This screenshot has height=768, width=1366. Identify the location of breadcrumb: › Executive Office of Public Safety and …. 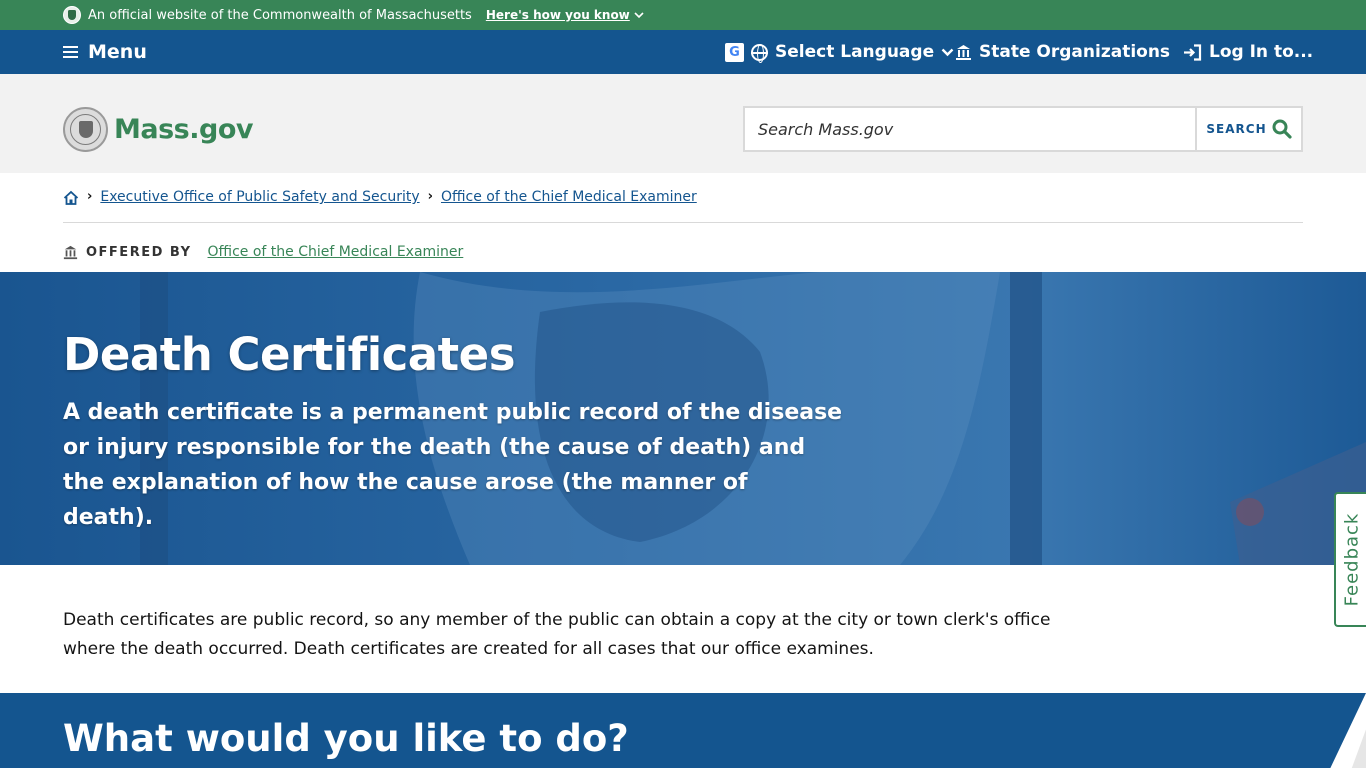
(683, 206).